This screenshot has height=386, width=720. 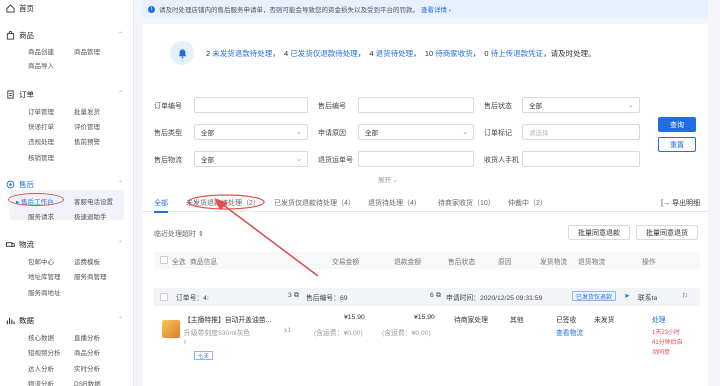 What do you see at coordinates (87, 51) in the screenshot?
I see `sidebar-item: 商品管理` at bounding box center [87, 51].